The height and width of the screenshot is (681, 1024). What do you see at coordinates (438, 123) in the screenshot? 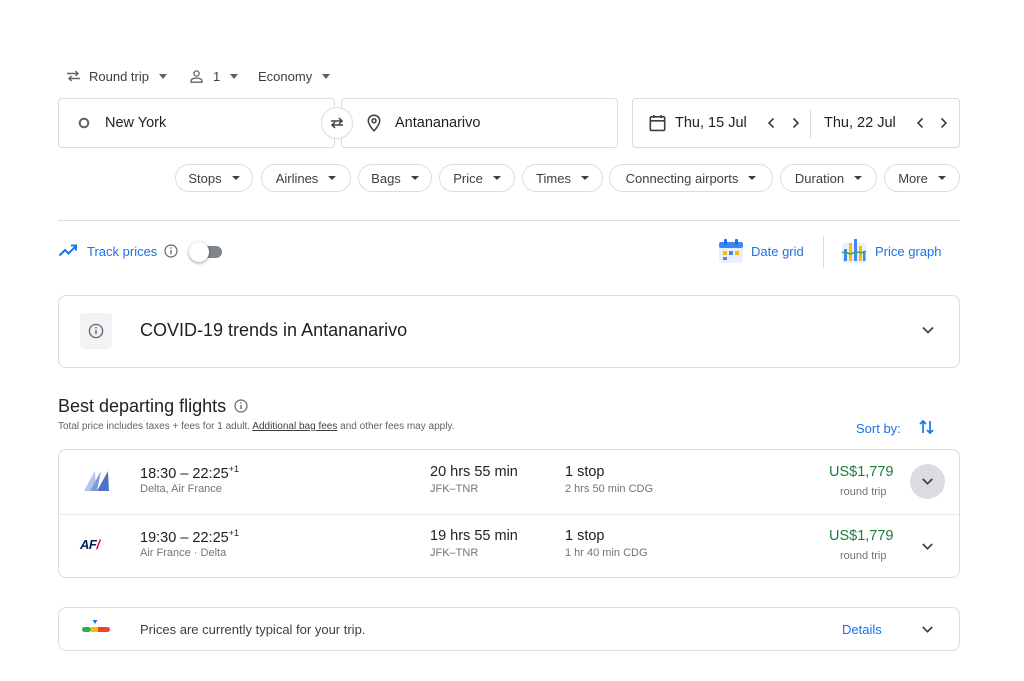
I see `destination-value: Antananarivo` at bounding box center [438, 123].